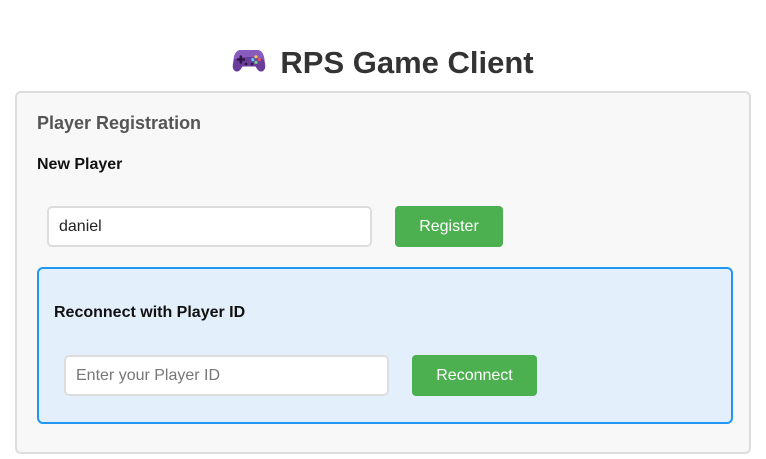 The width and height of the screenshot is (766, 459). Describe the element at coordinates (449, 226) in the screenshot. I see `register-button: Register` at that location.